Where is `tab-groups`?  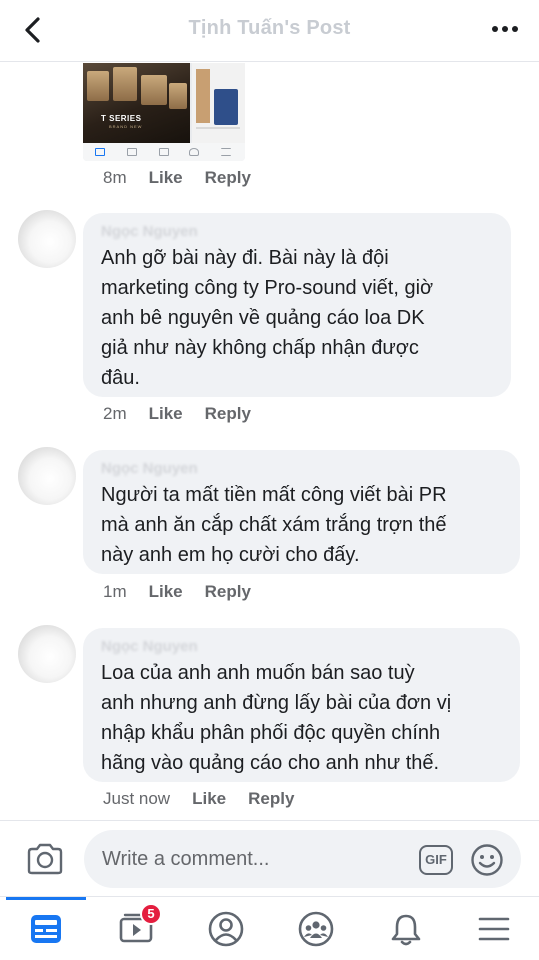
tab-groups is located at coordinates (316, 928).